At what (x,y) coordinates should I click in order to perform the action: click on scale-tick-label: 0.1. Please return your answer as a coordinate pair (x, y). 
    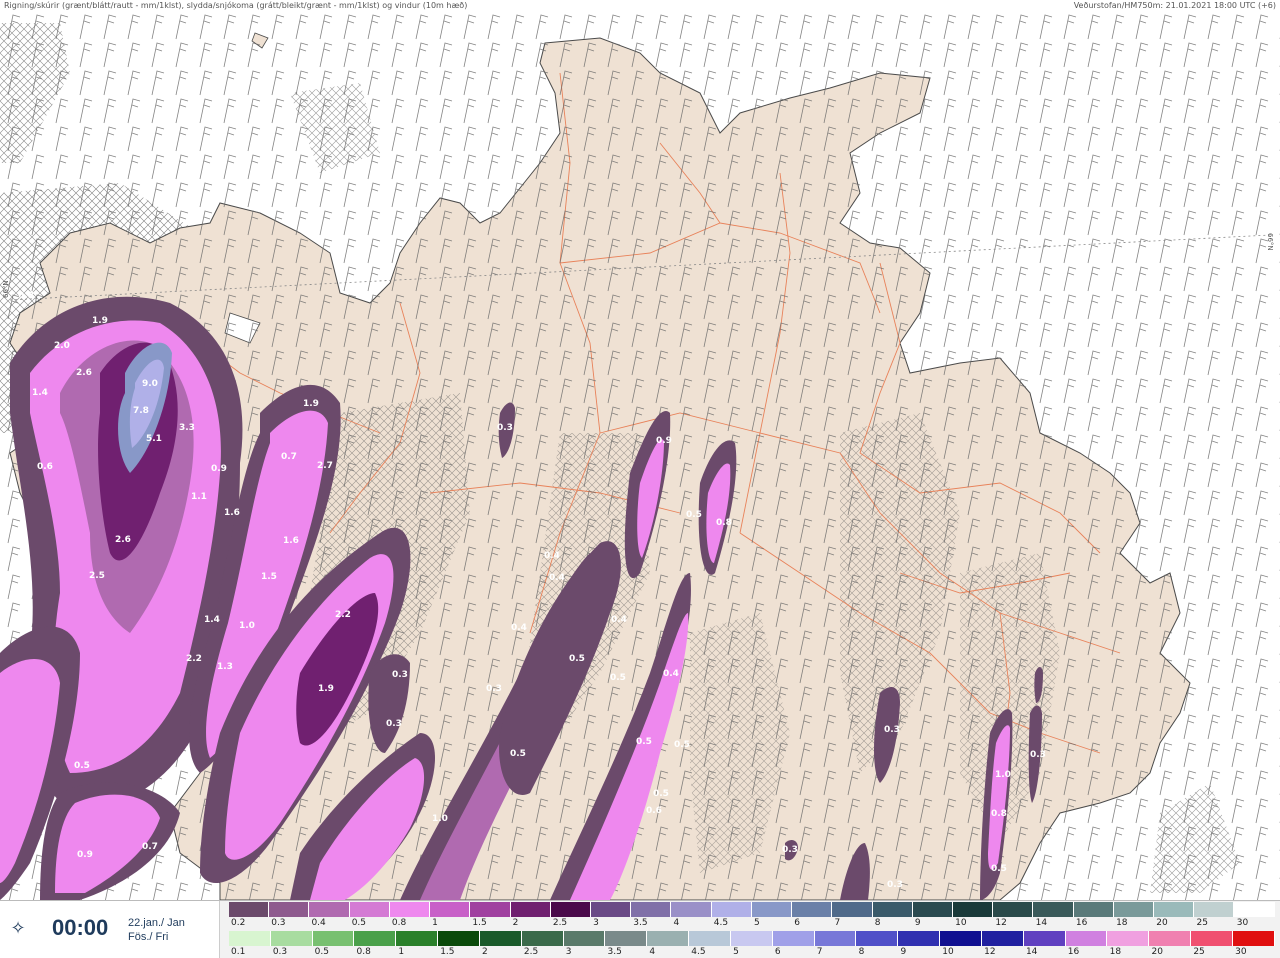
    Looking at the image, I should click on (238, 952).